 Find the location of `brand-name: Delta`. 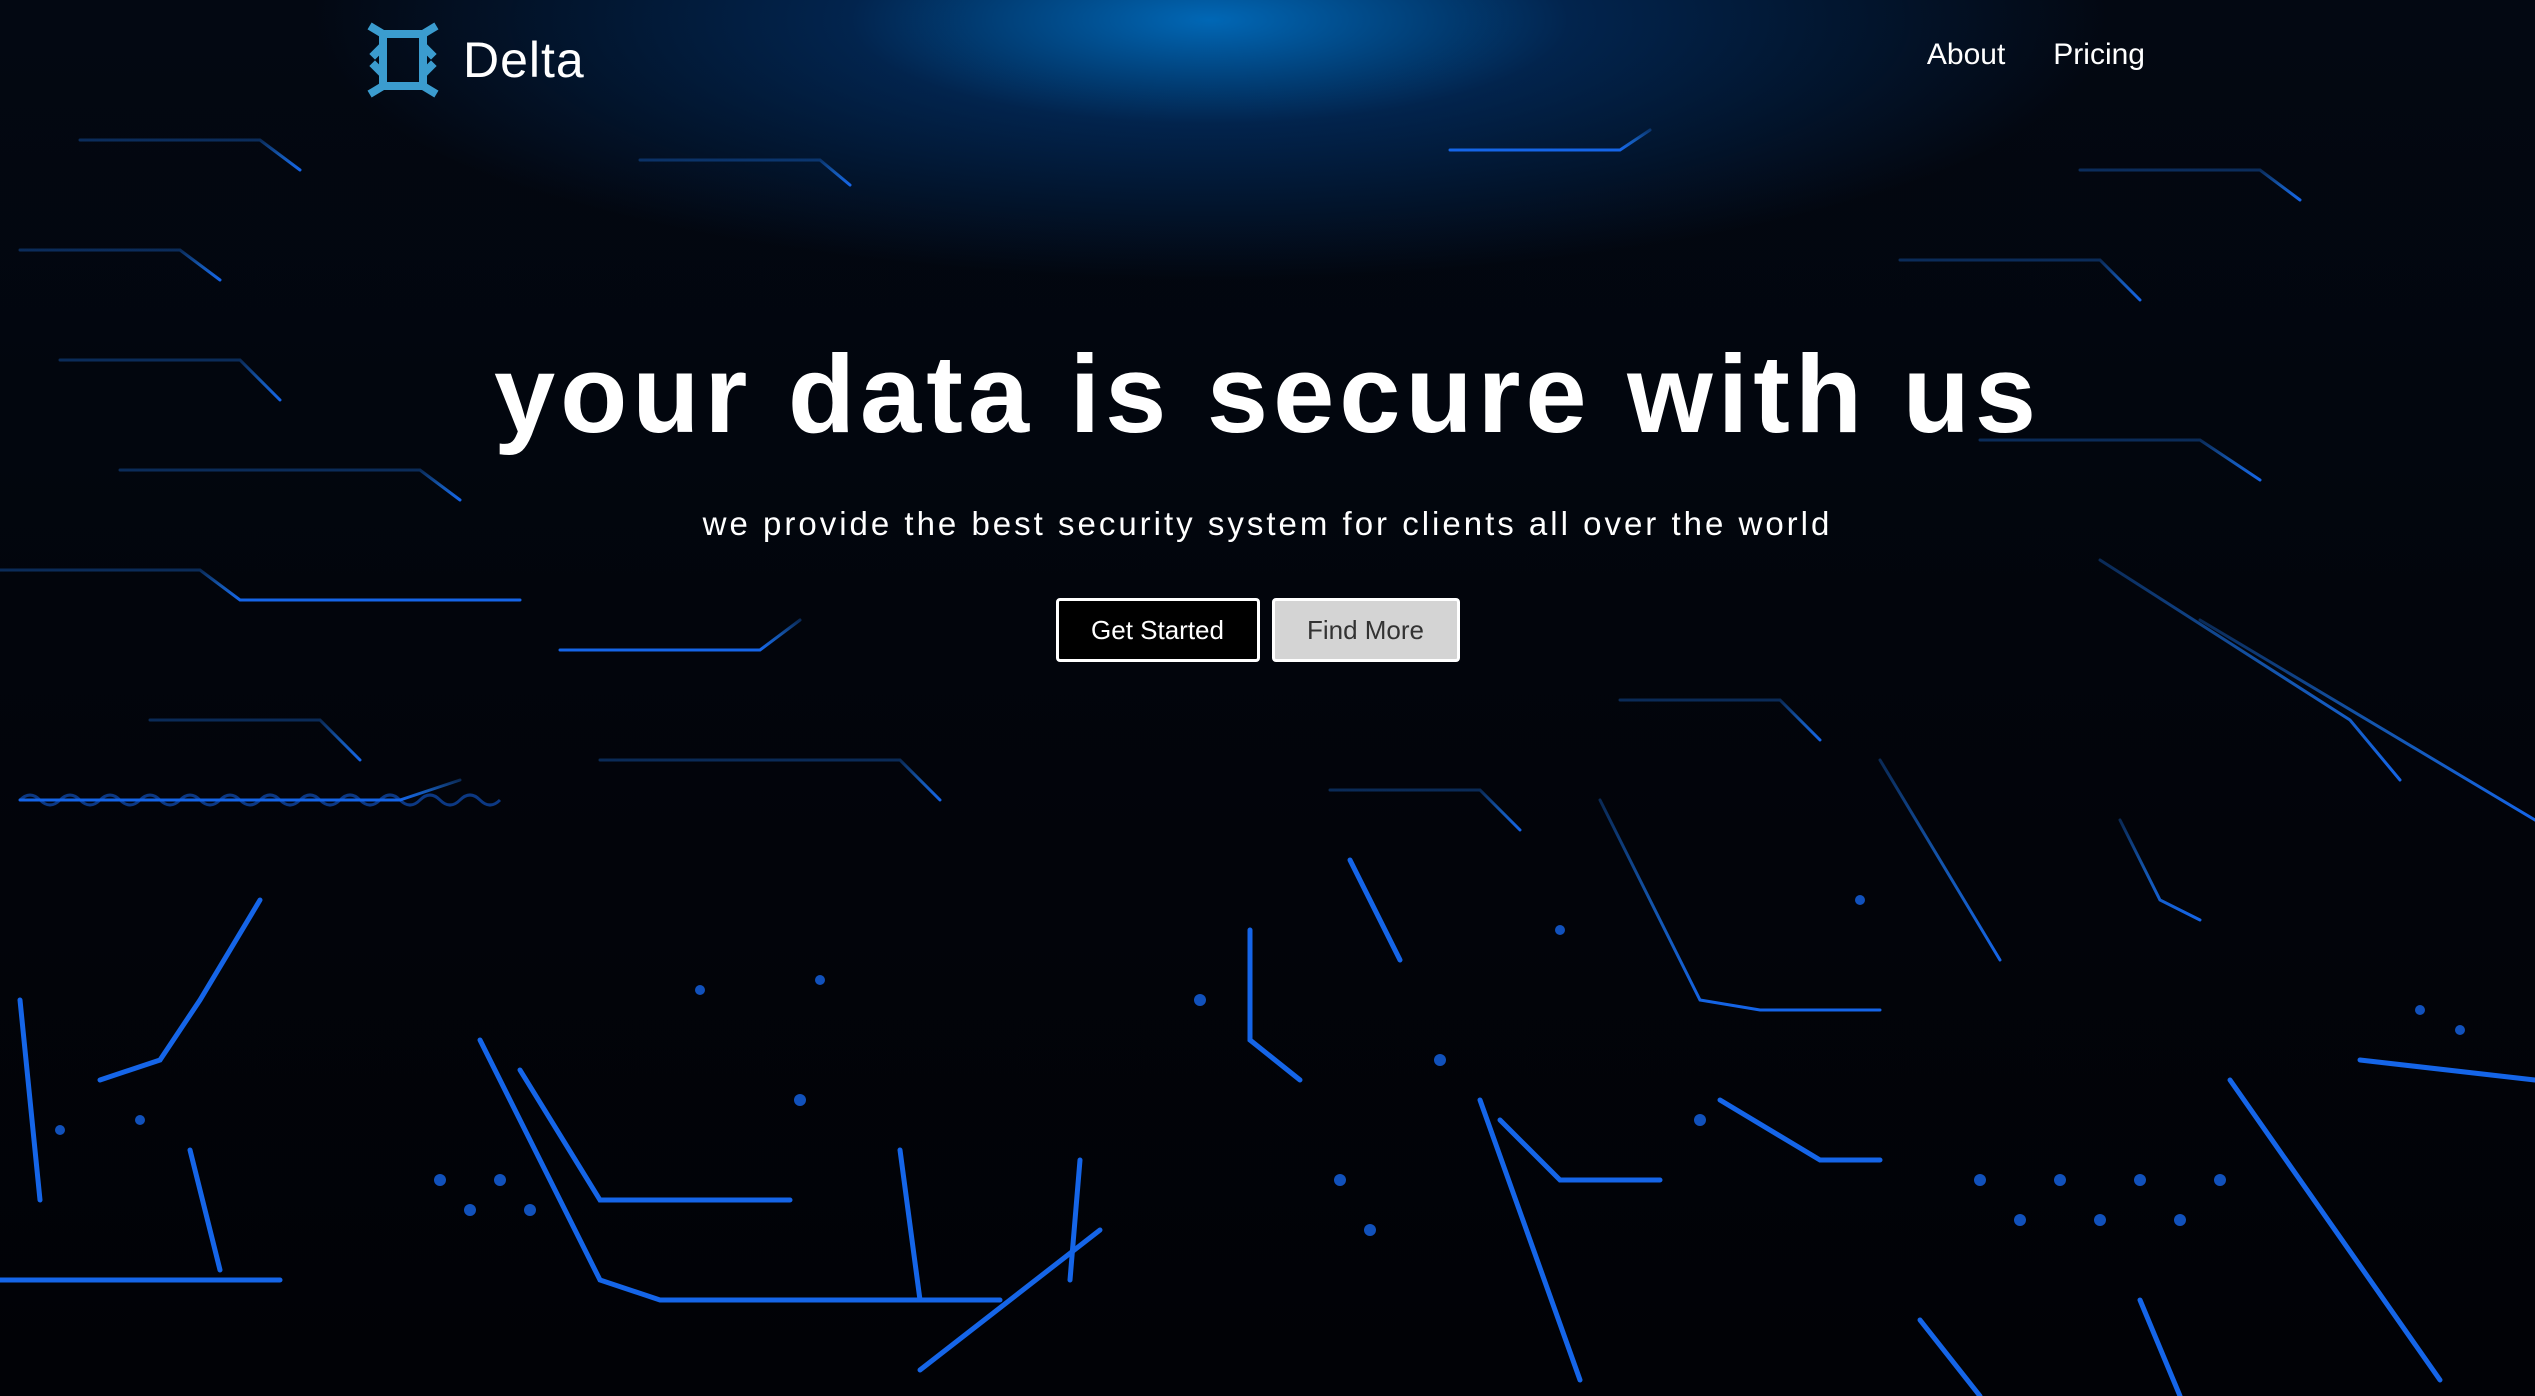

brand-name: Delta is located at coordinates (524, 60).